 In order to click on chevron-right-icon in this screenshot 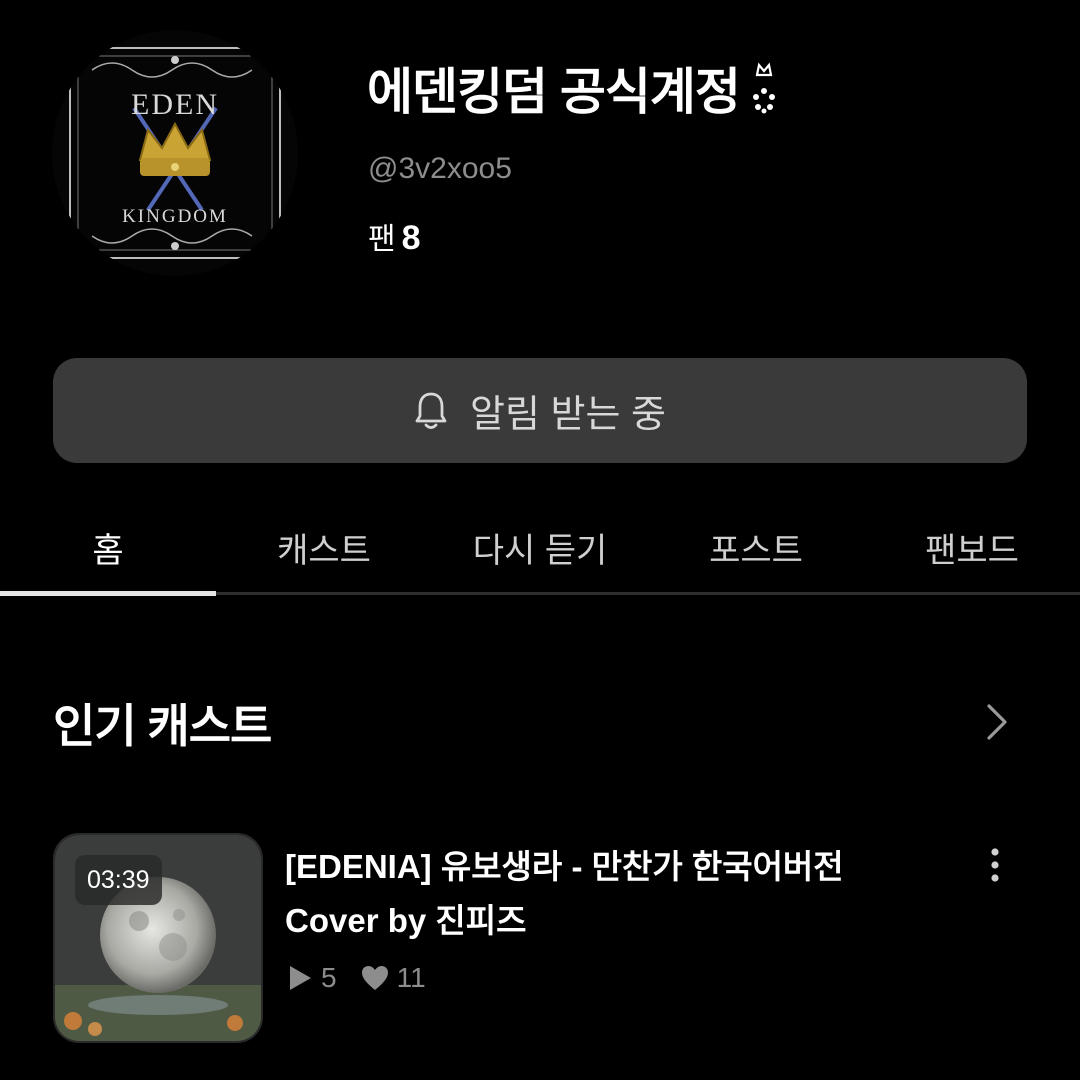, I will do `click(996, 722)`.